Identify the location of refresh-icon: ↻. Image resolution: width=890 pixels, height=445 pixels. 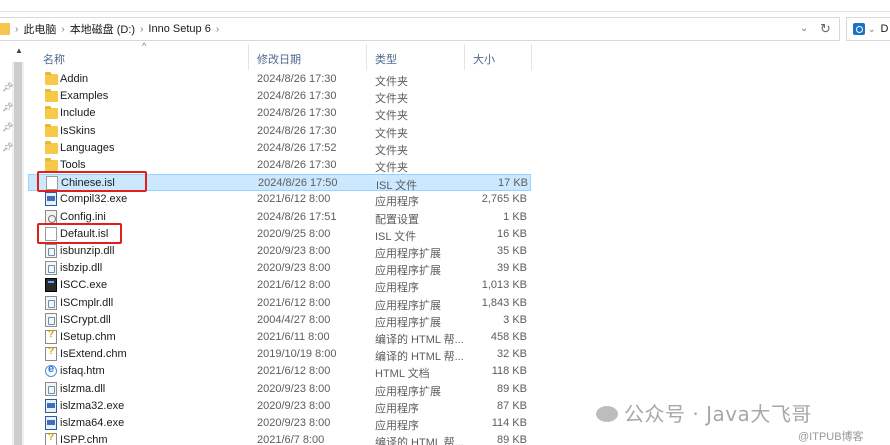
(825, 29).